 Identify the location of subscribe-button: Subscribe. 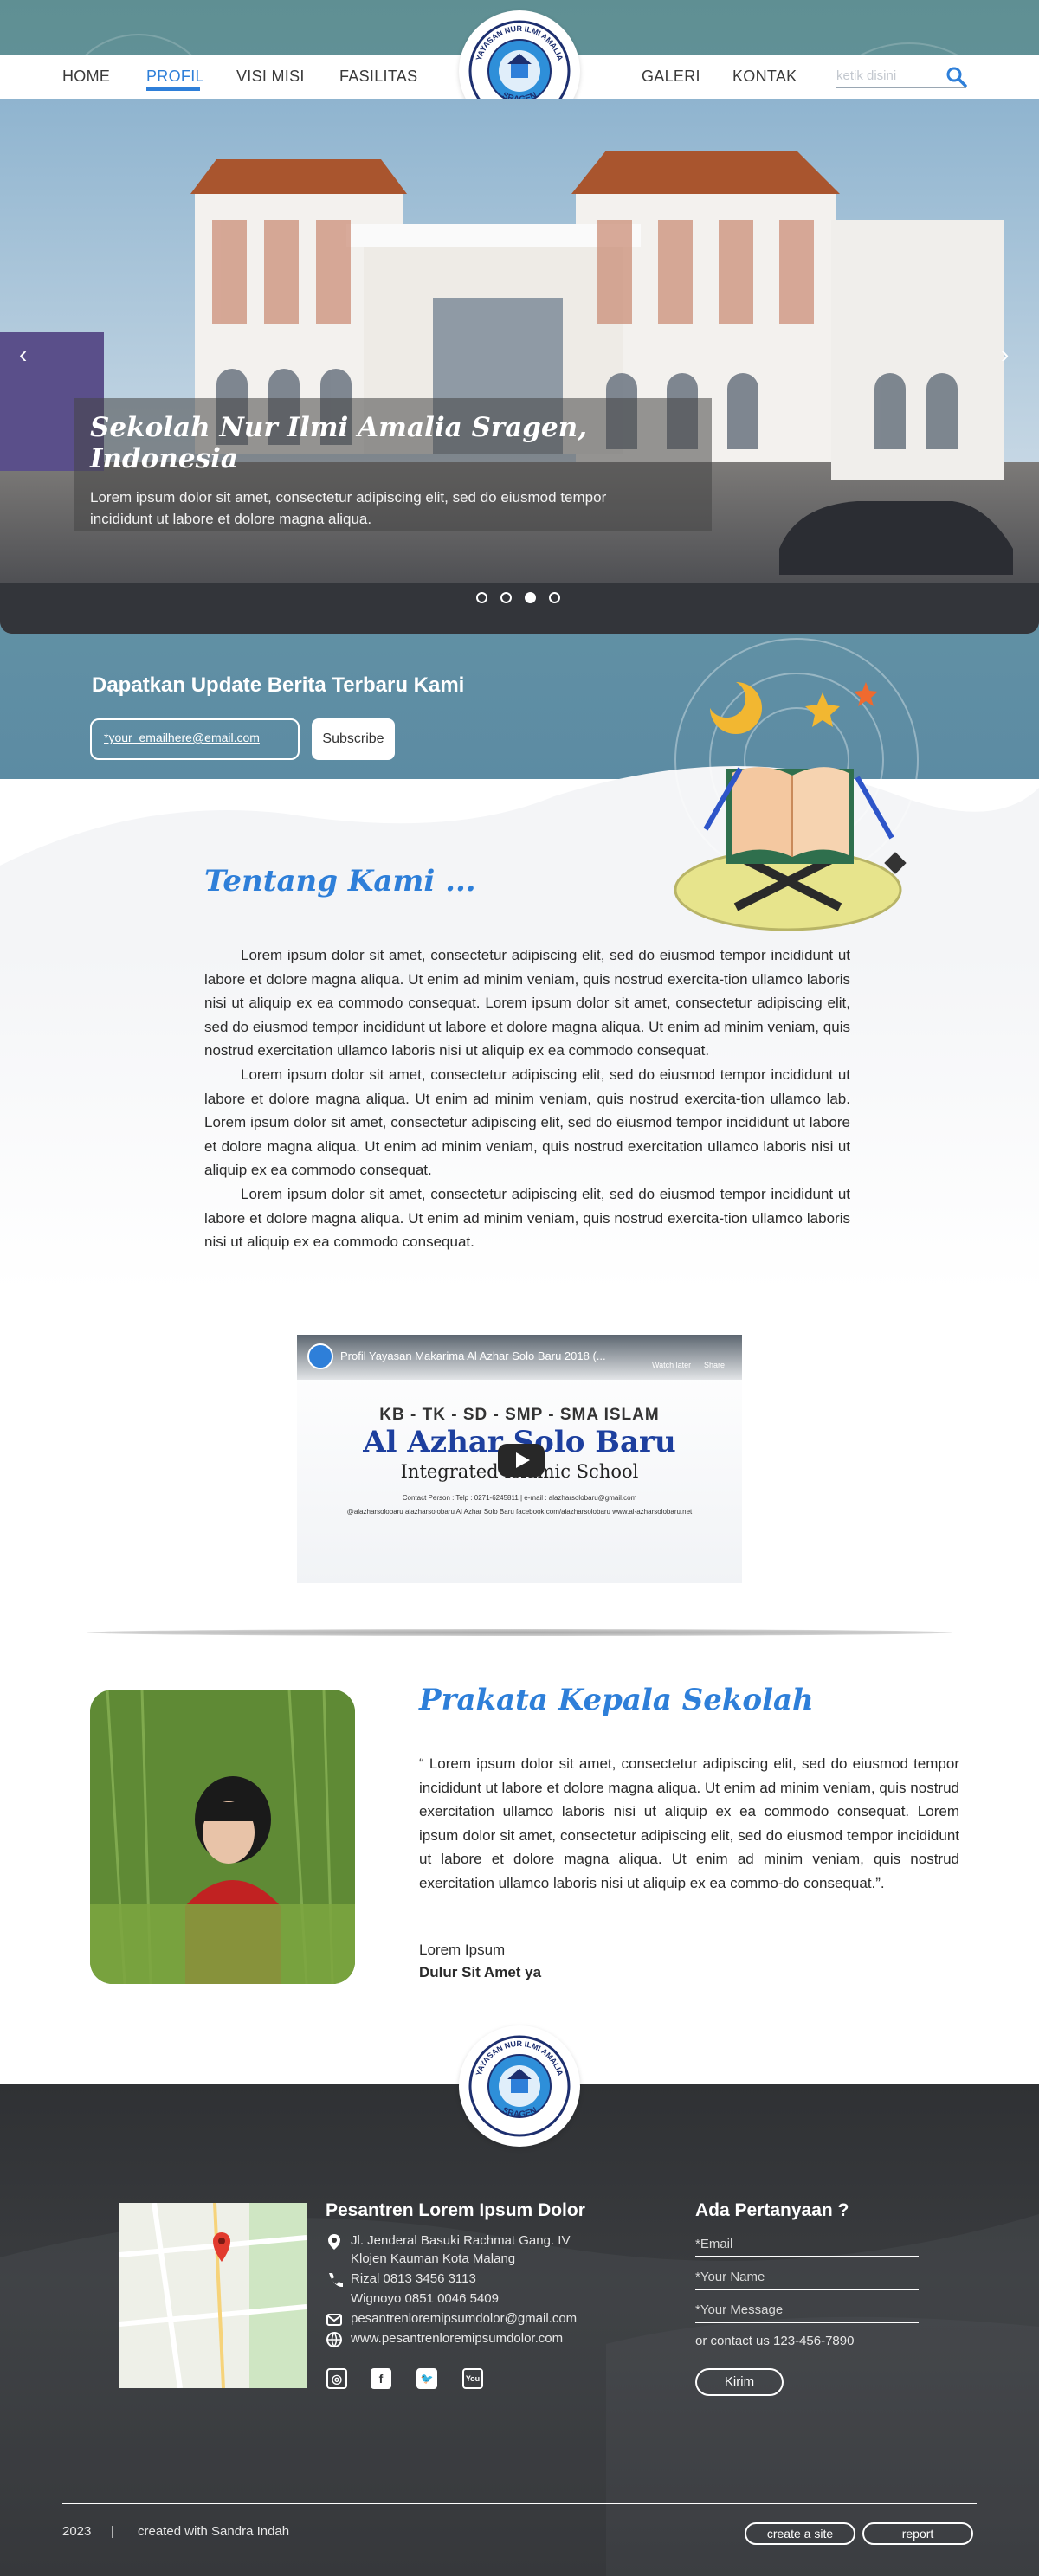
(353, 739).